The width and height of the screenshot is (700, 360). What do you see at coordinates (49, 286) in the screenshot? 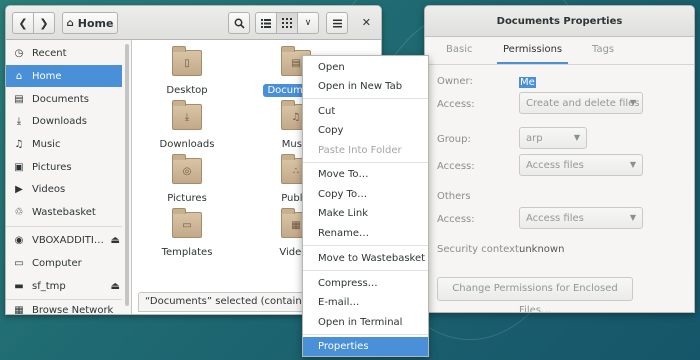
I see `sidebar-item-label: sf_tmp` at bounding box center [49, 286].